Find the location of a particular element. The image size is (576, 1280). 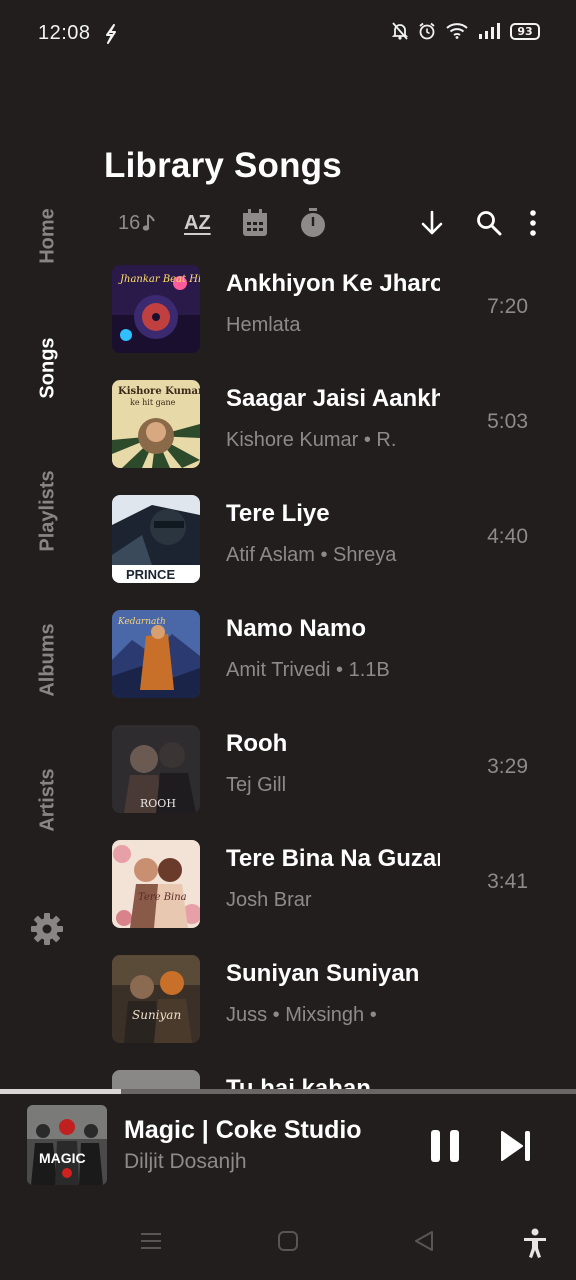

album-art is located at coordinates (156, 1080).